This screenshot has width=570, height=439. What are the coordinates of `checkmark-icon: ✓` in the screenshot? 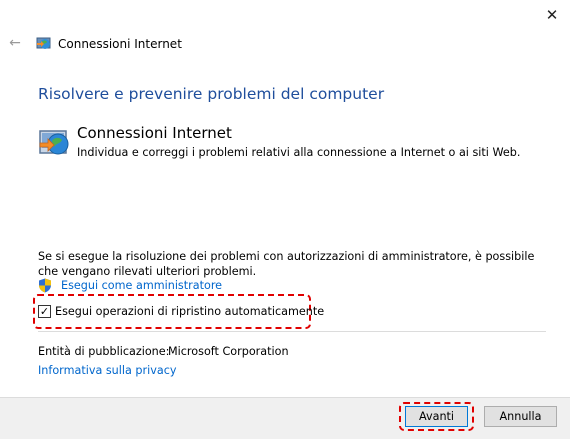 It's located at (44, 311).